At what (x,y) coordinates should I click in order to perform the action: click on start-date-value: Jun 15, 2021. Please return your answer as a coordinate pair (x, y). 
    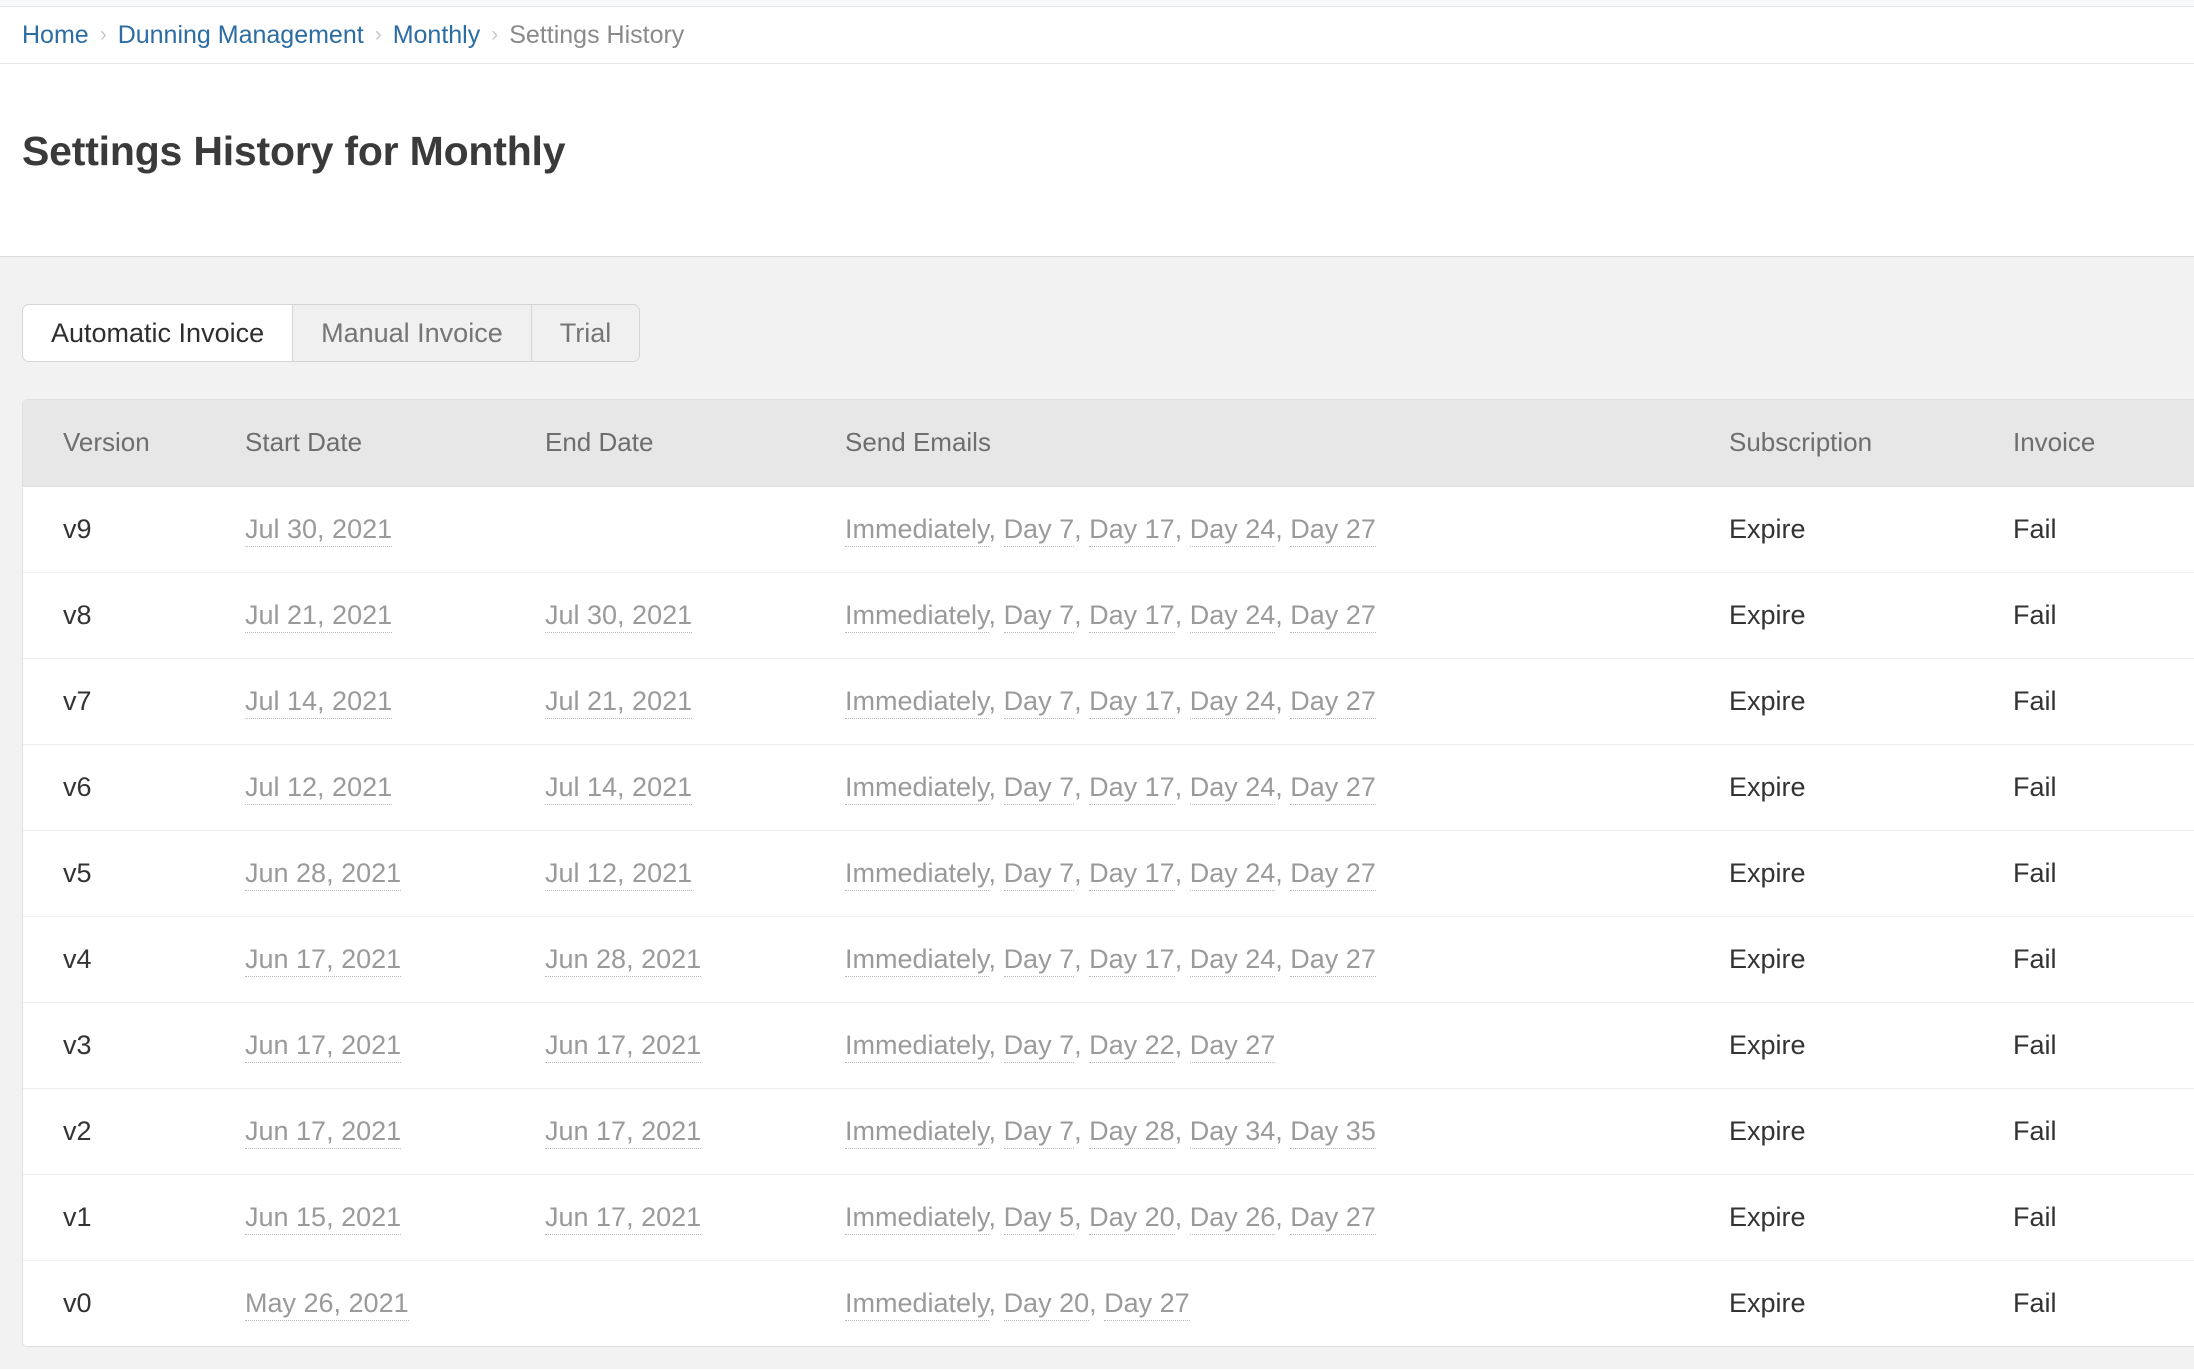
    Looking at the image, I should click on (323, 1218).